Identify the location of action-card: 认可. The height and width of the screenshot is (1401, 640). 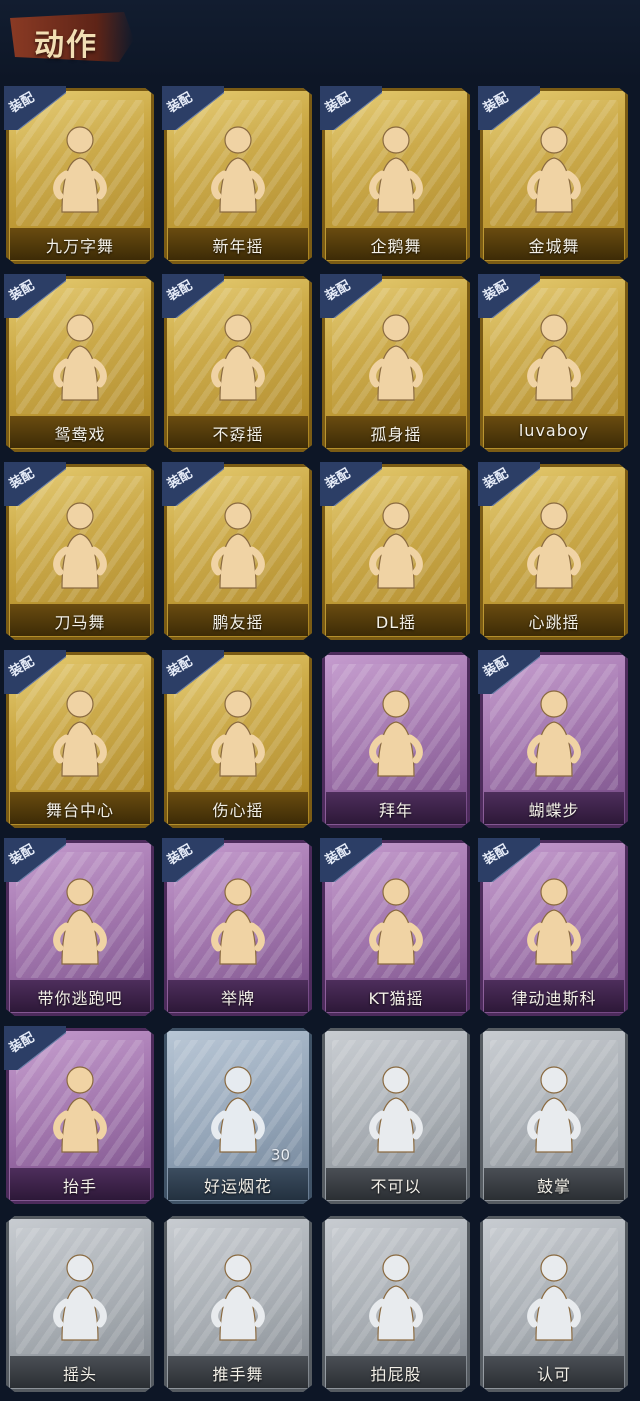
(554, 1304).